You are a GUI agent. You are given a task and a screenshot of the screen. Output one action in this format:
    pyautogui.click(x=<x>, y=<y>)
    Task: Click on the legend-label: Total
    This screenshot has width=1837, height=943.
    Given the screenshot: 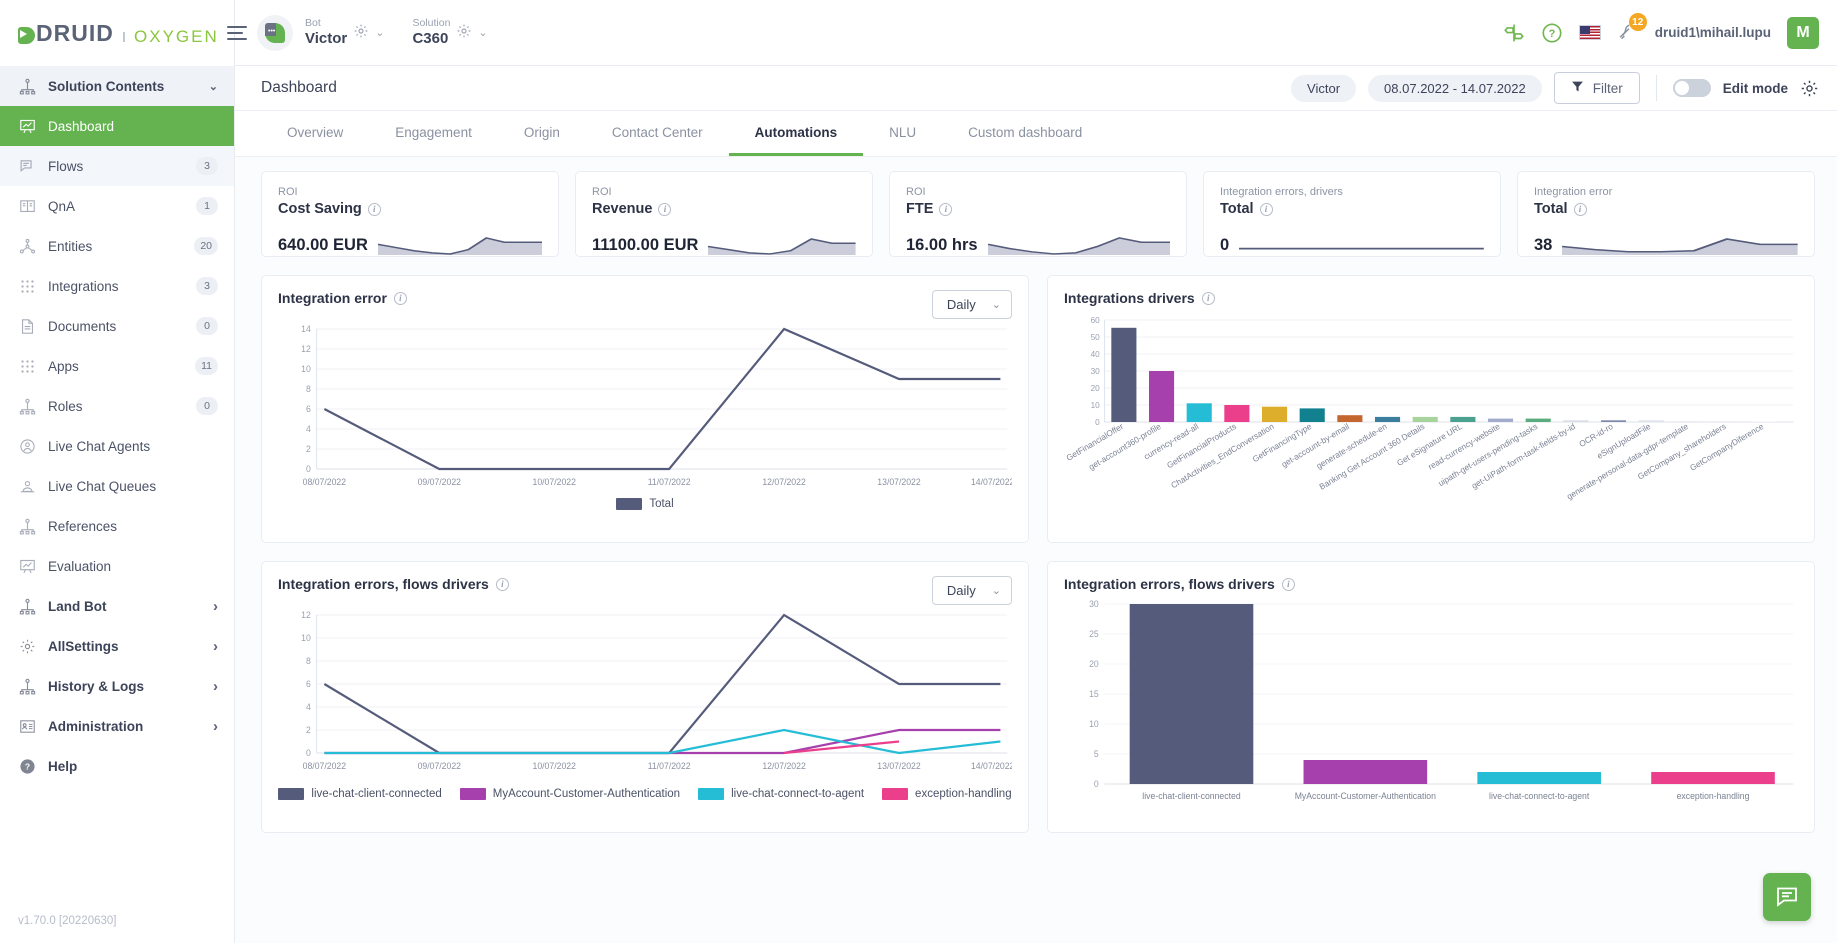 What is the action you would take?
    pyautogui.click(x=661, y=504)
    